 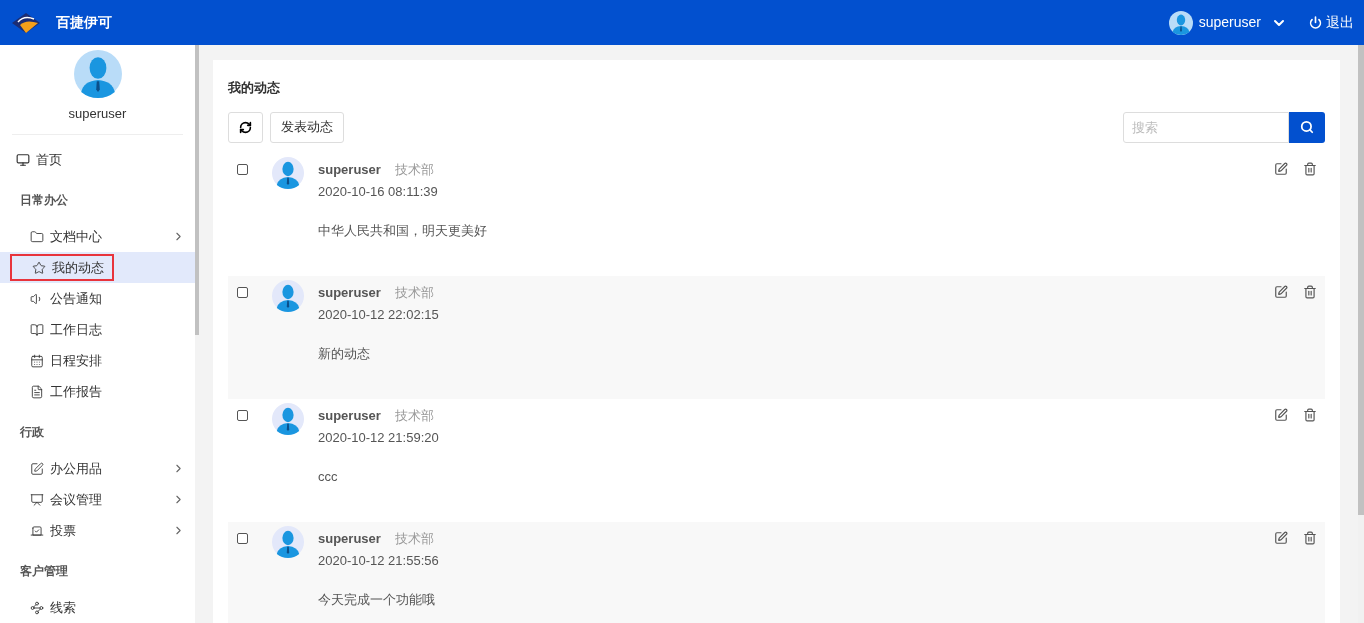 I want to click on document-icon, so click(x=37, y=391).